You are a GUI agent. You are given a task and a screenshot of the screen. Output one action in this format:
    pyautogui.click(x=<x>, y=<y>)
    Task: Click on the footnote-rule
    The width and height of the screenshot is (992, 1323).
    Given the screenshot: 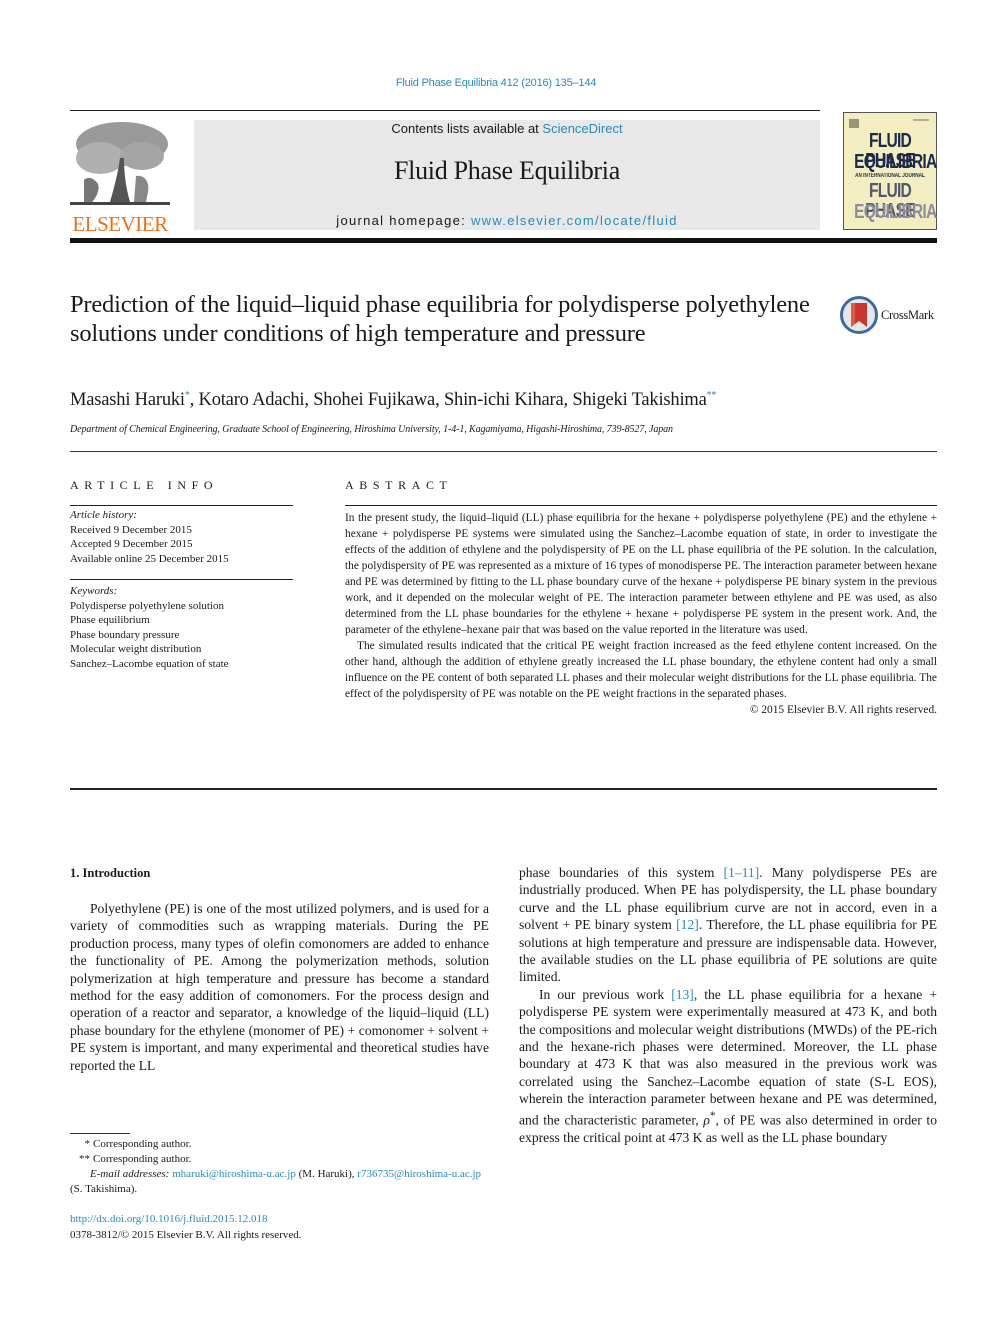 What is the action you would take?
    pyautogui.click(x=100, y=1133)
    